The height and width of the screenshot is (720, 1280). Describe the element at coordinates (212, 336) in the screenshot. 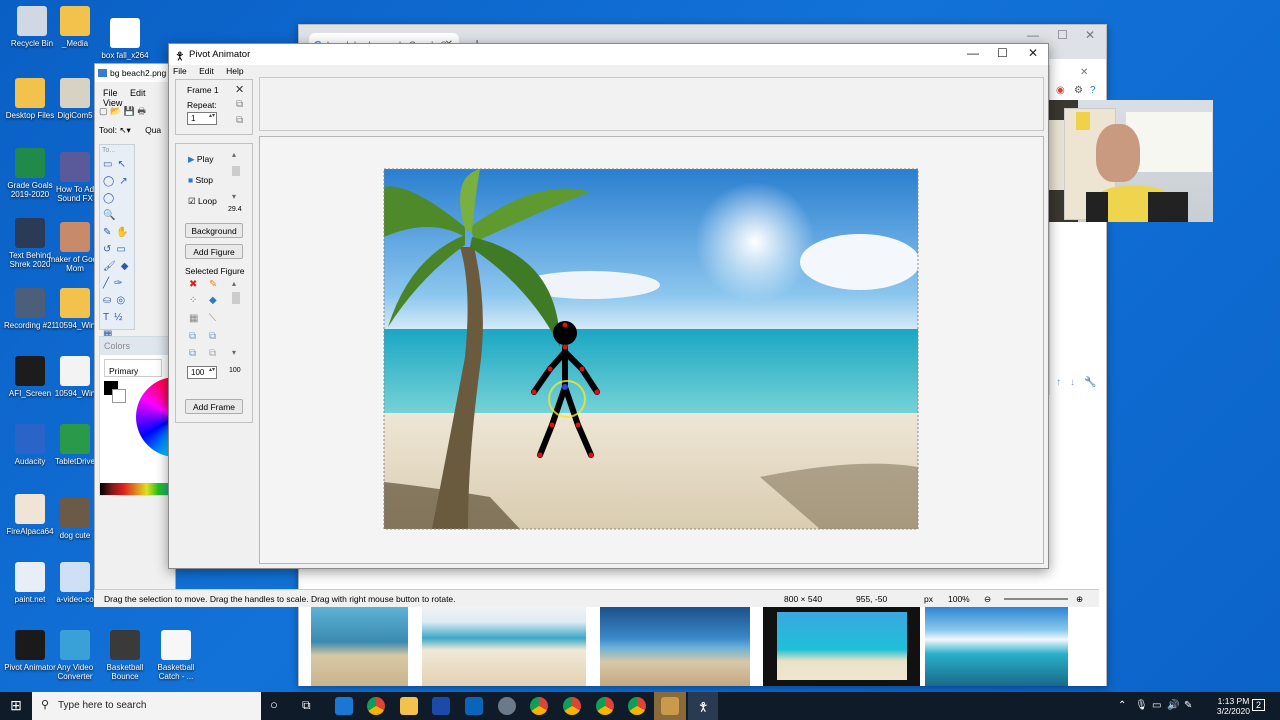

I see `back-figure-icon: ⧉` at that location.